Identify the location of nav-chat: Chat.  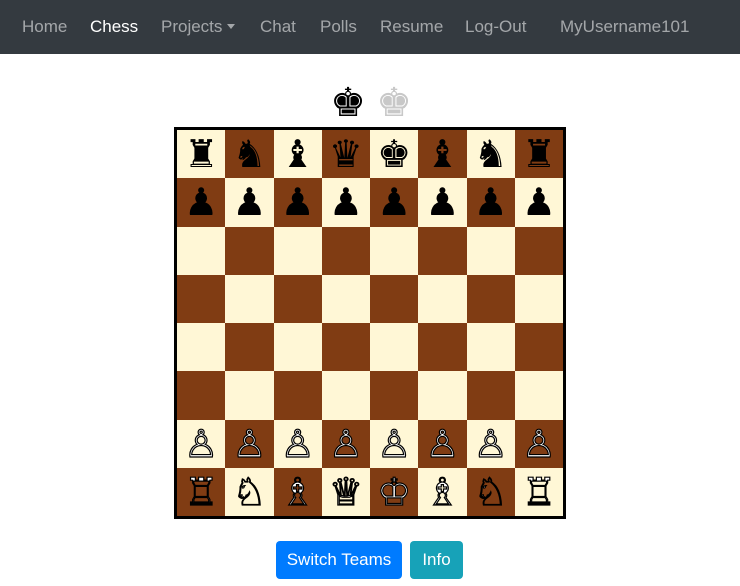
(278, 27).